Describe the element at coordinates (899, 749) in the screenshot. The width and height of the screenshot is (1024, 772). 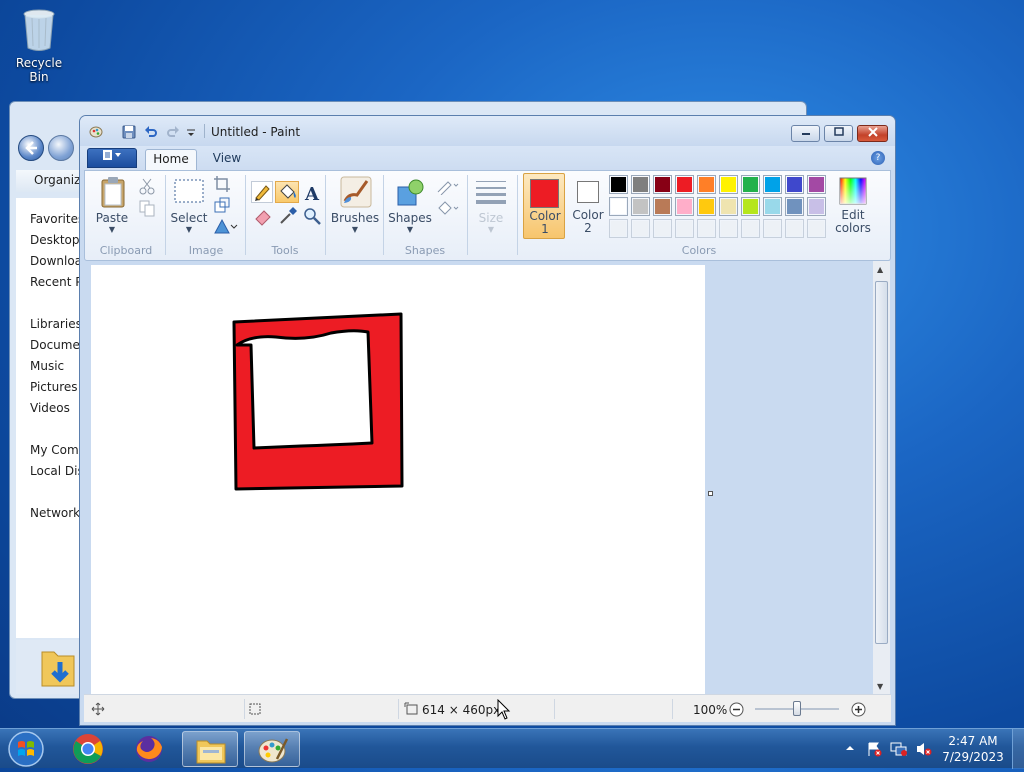
I see `network-icon` at that location.